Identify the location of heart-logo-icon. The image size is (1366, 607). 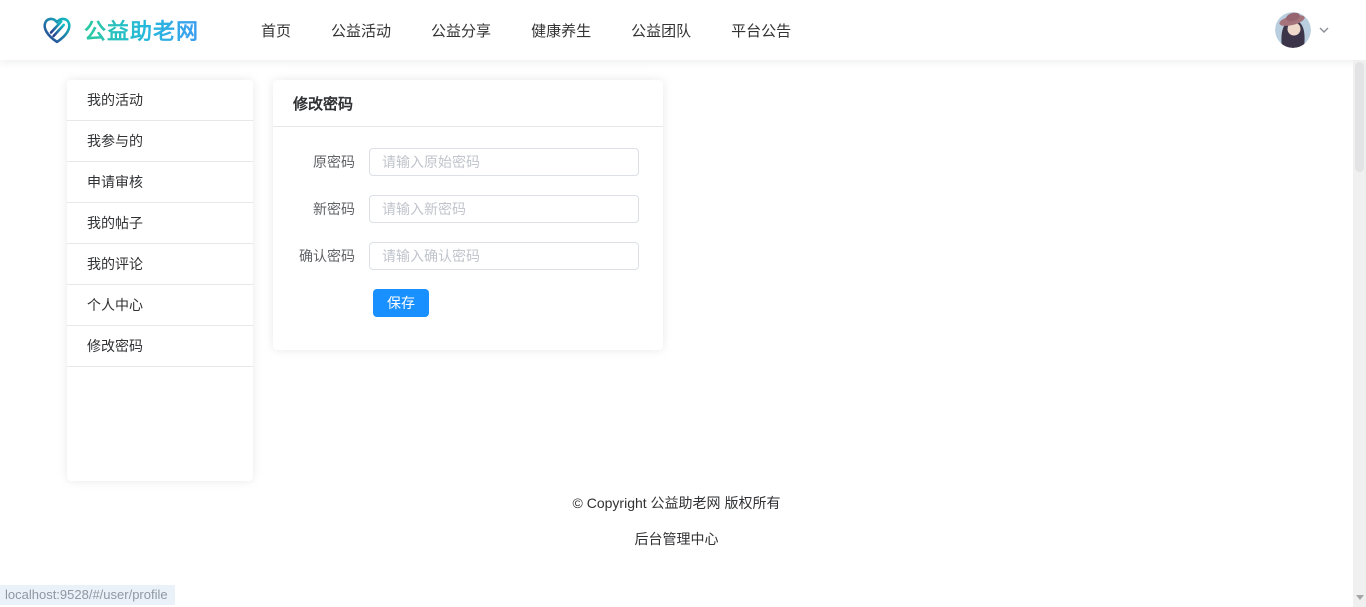
(57, 30).